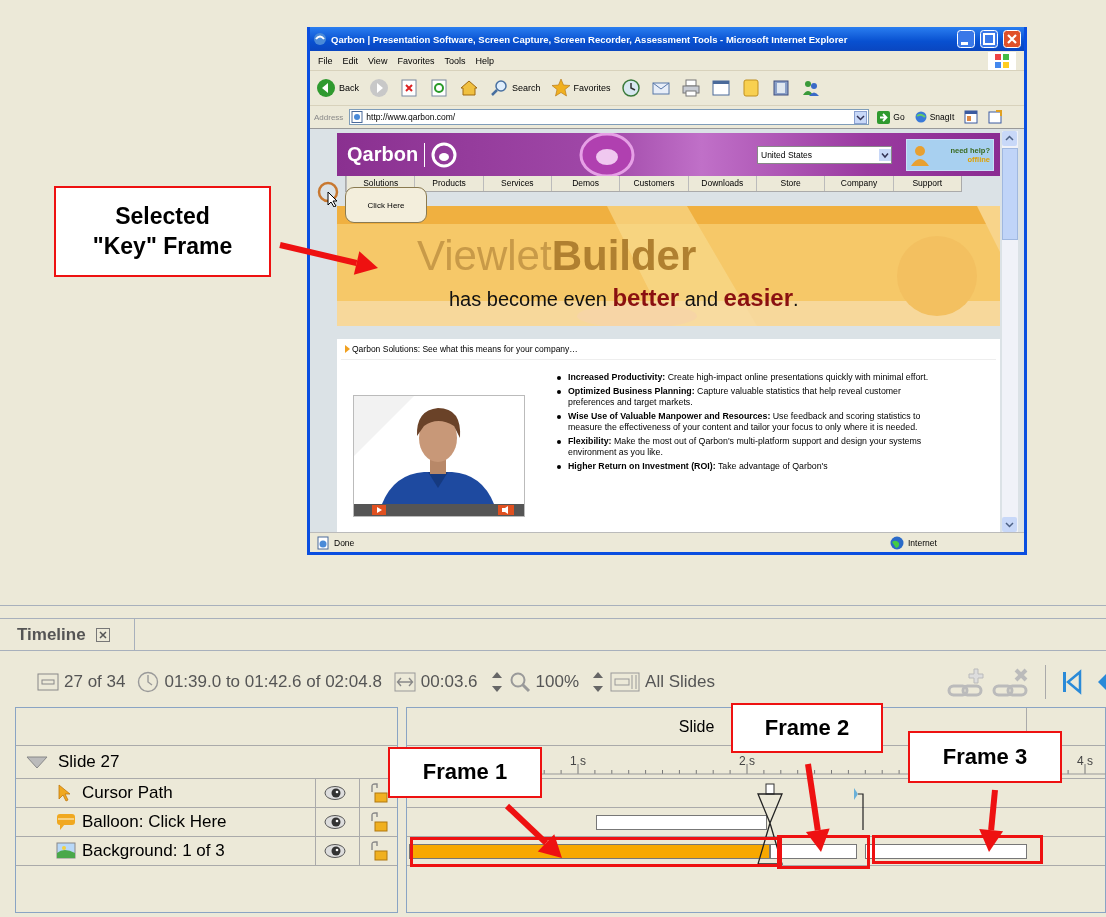 This screenshot has width=1106, height=917. Describe the element at coordinates (810, 88) in the screenshot. I see `people-icon` at that location.